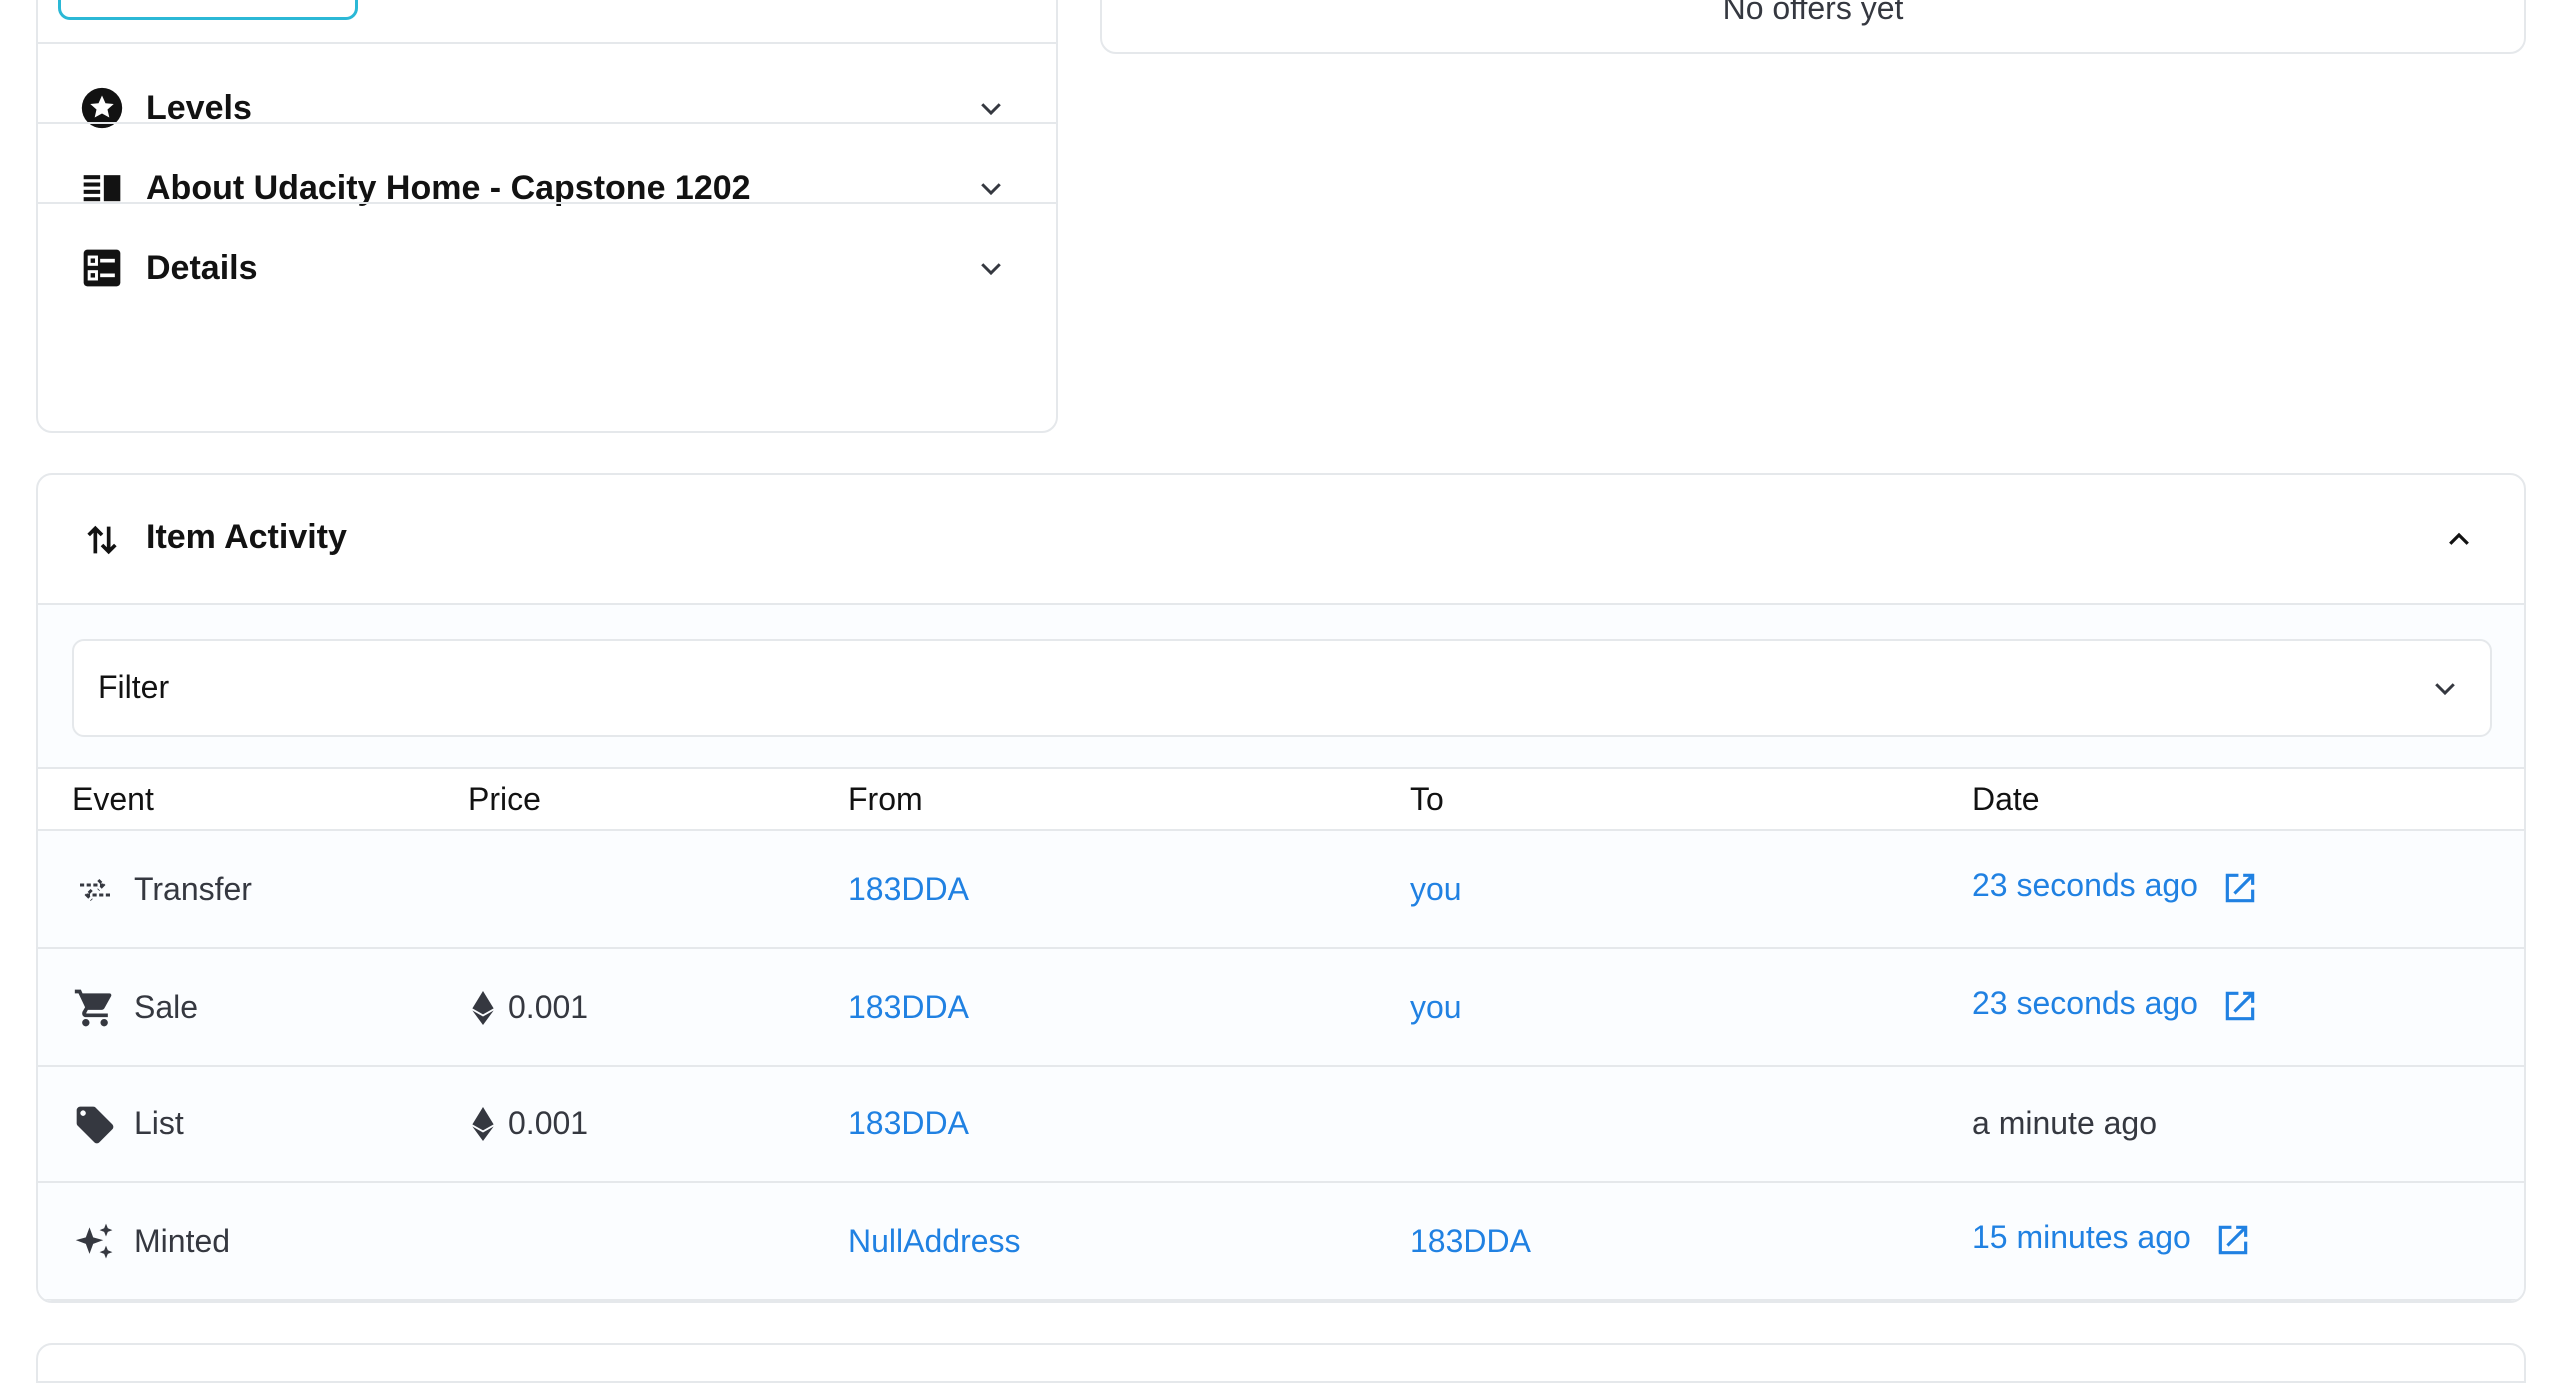 This screenshot has width=2552, height=1383. I want to click on swap-vertical-icon, so click(102, 540).